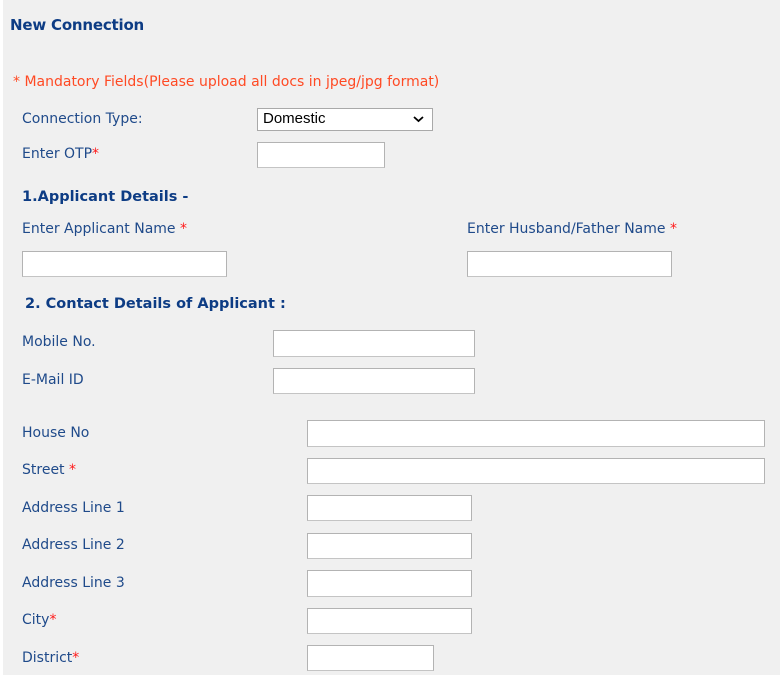 The height and width of the screenshot is (675, 780). What do you see at coordinates (82, 119) in the screenshot?
I see `connection-type-label: Connection Type:` at bounding box center [82, 119].